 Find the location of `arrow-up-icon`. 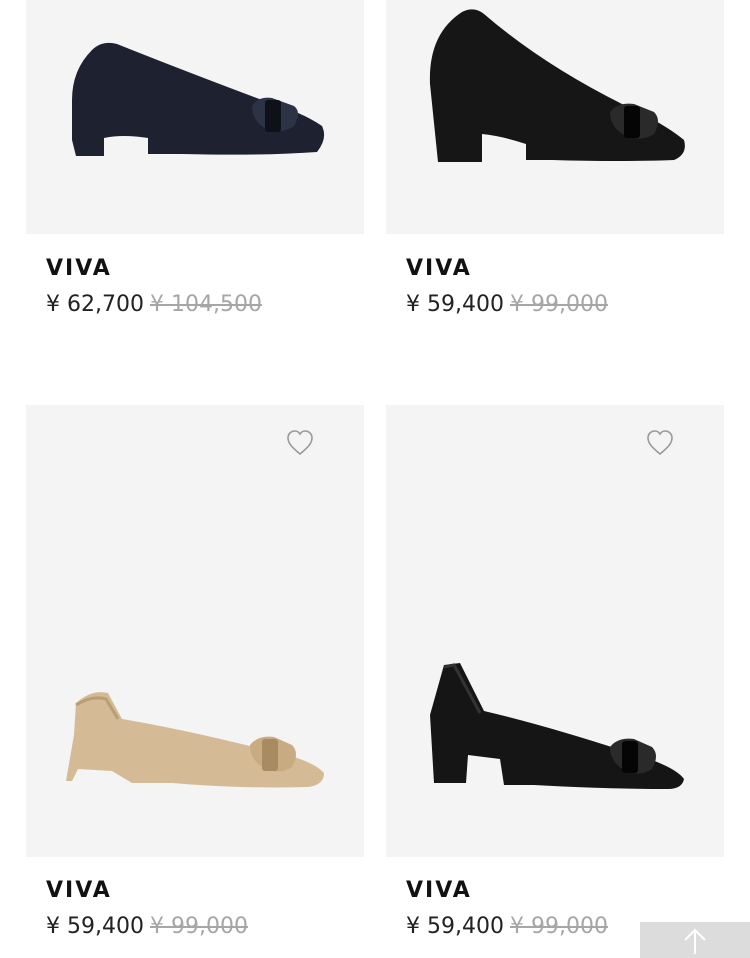

arrow-up-icon is located at coordinates (695, 941).